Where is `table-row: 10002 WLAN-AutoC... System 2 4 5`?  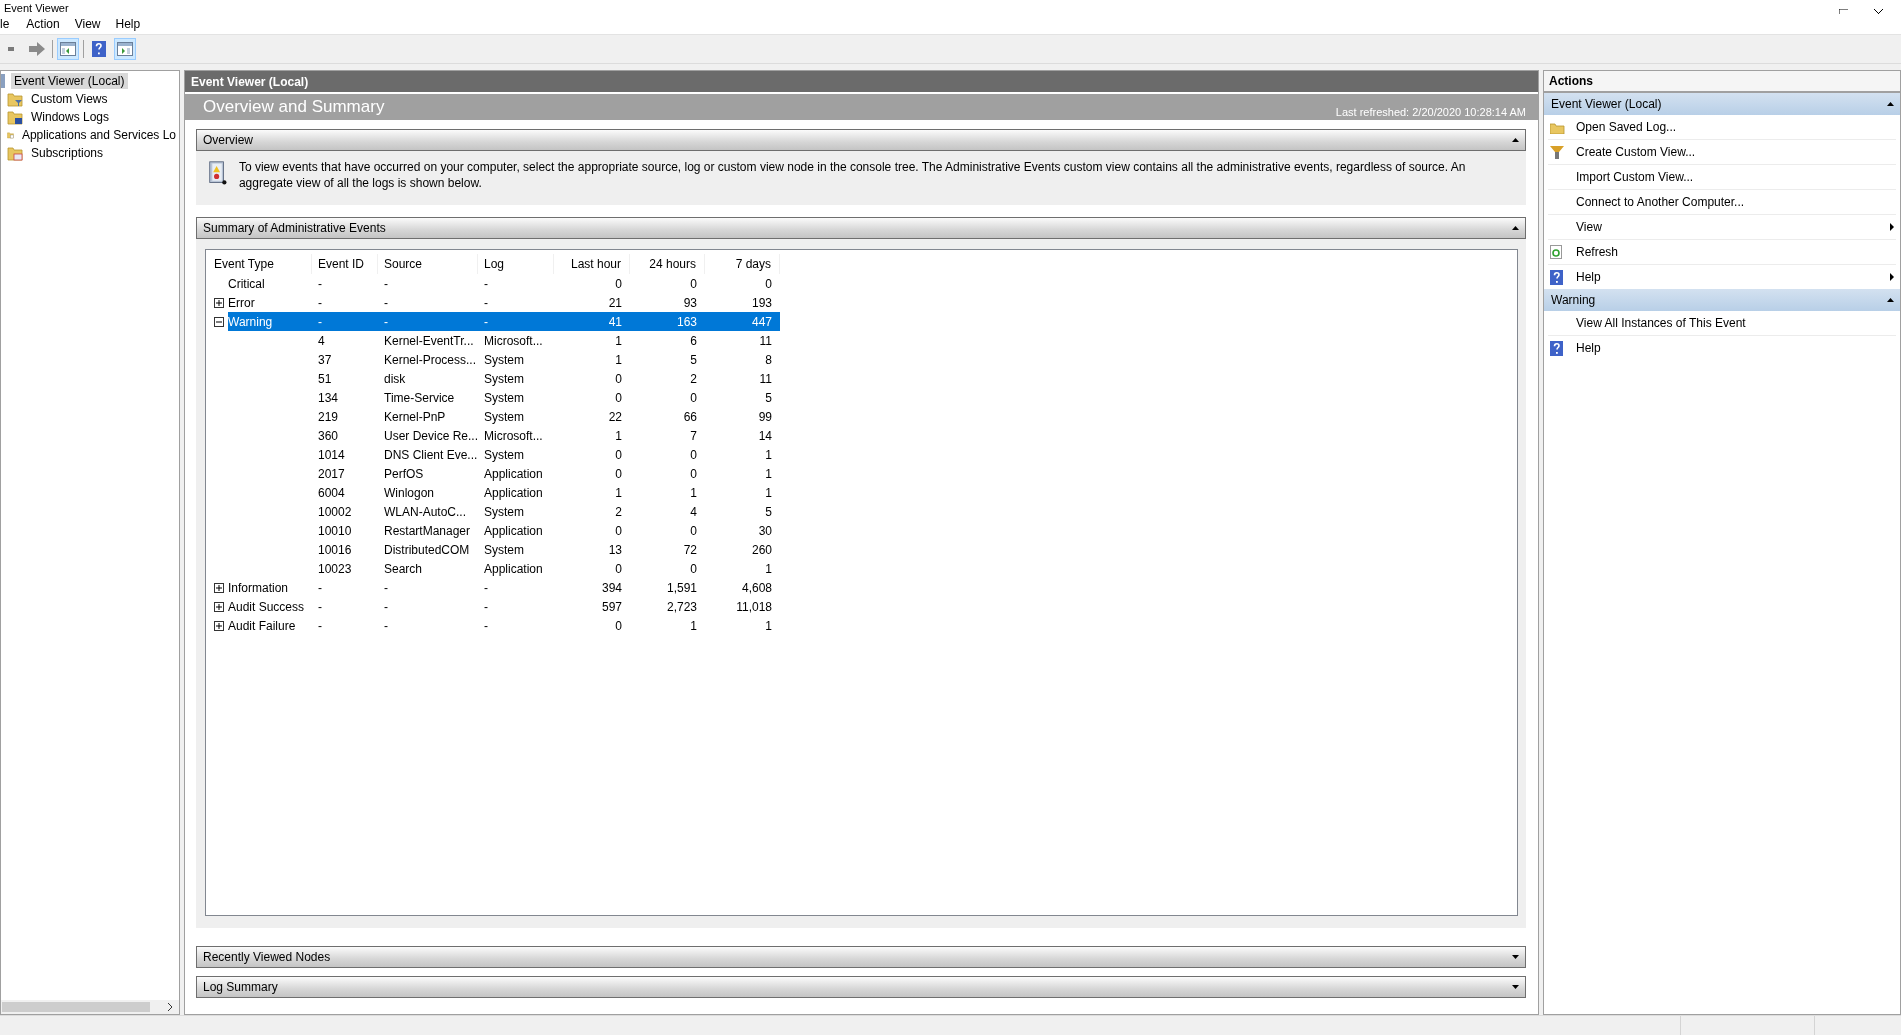 table-row: 10002 WLAN-AutoC... System 2 4 5 is located at coordinates (494, 511).